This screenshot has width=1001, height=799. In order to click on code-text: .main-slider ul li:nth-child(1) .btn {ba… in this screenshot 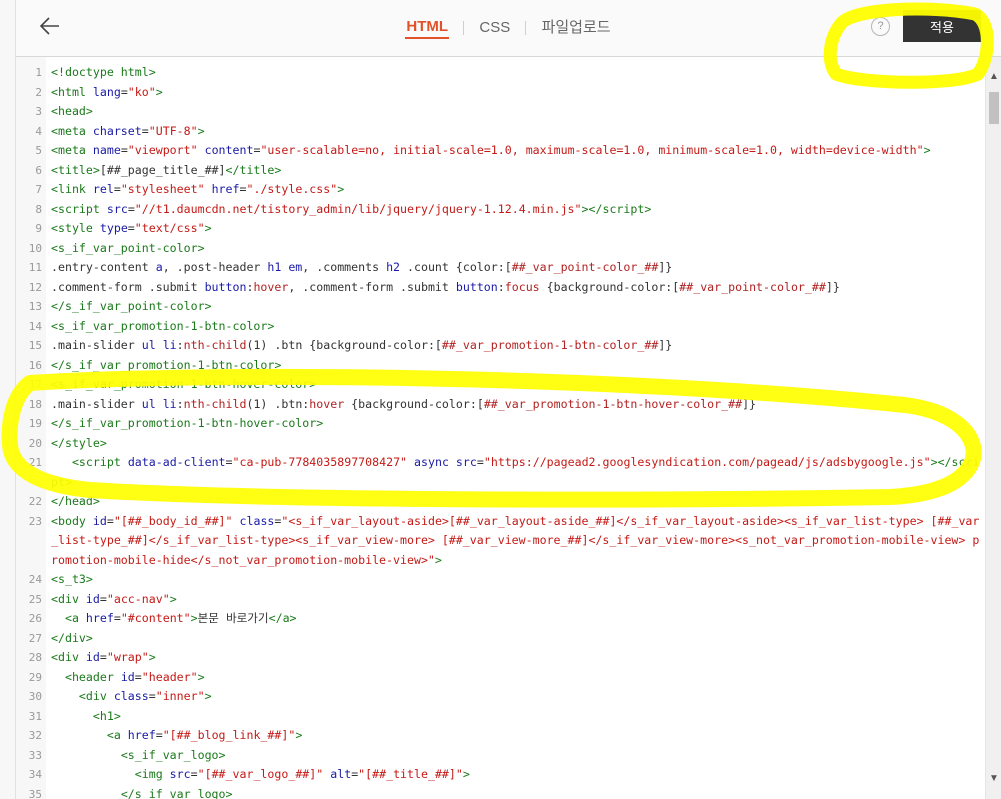, I will do `click(518, 346)`.